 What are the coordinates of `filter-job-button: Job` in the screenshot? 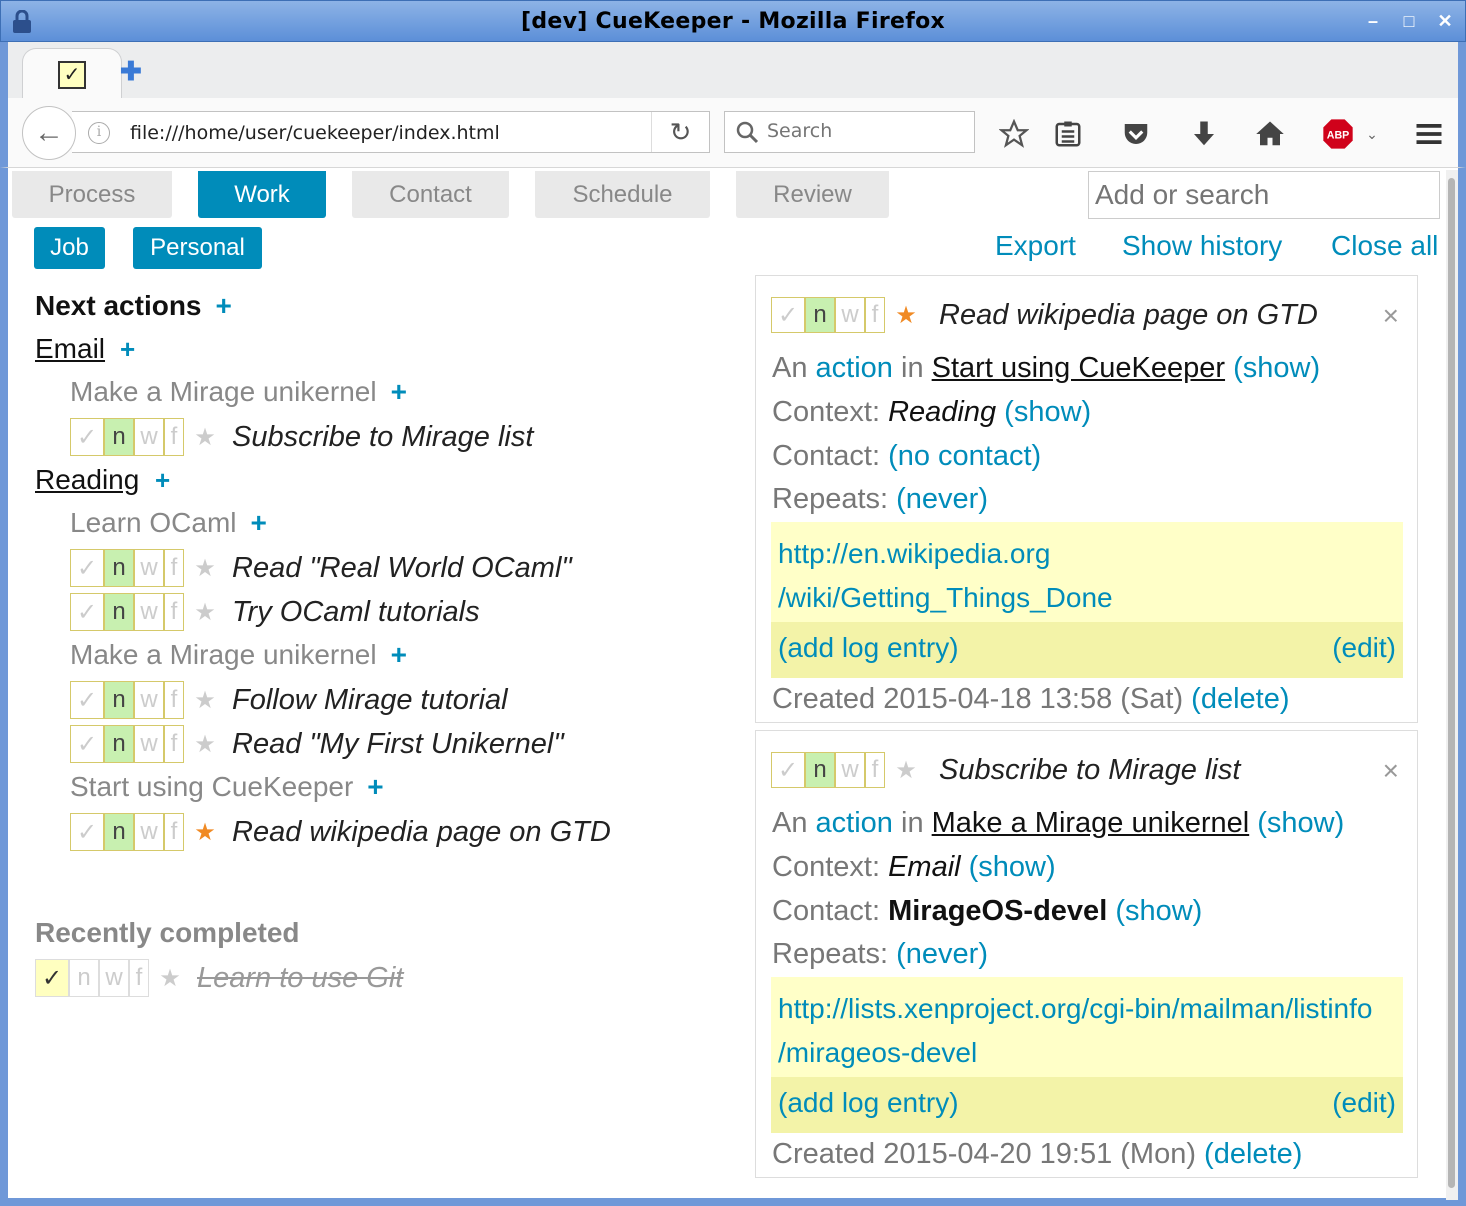 It's located at (69, 248).